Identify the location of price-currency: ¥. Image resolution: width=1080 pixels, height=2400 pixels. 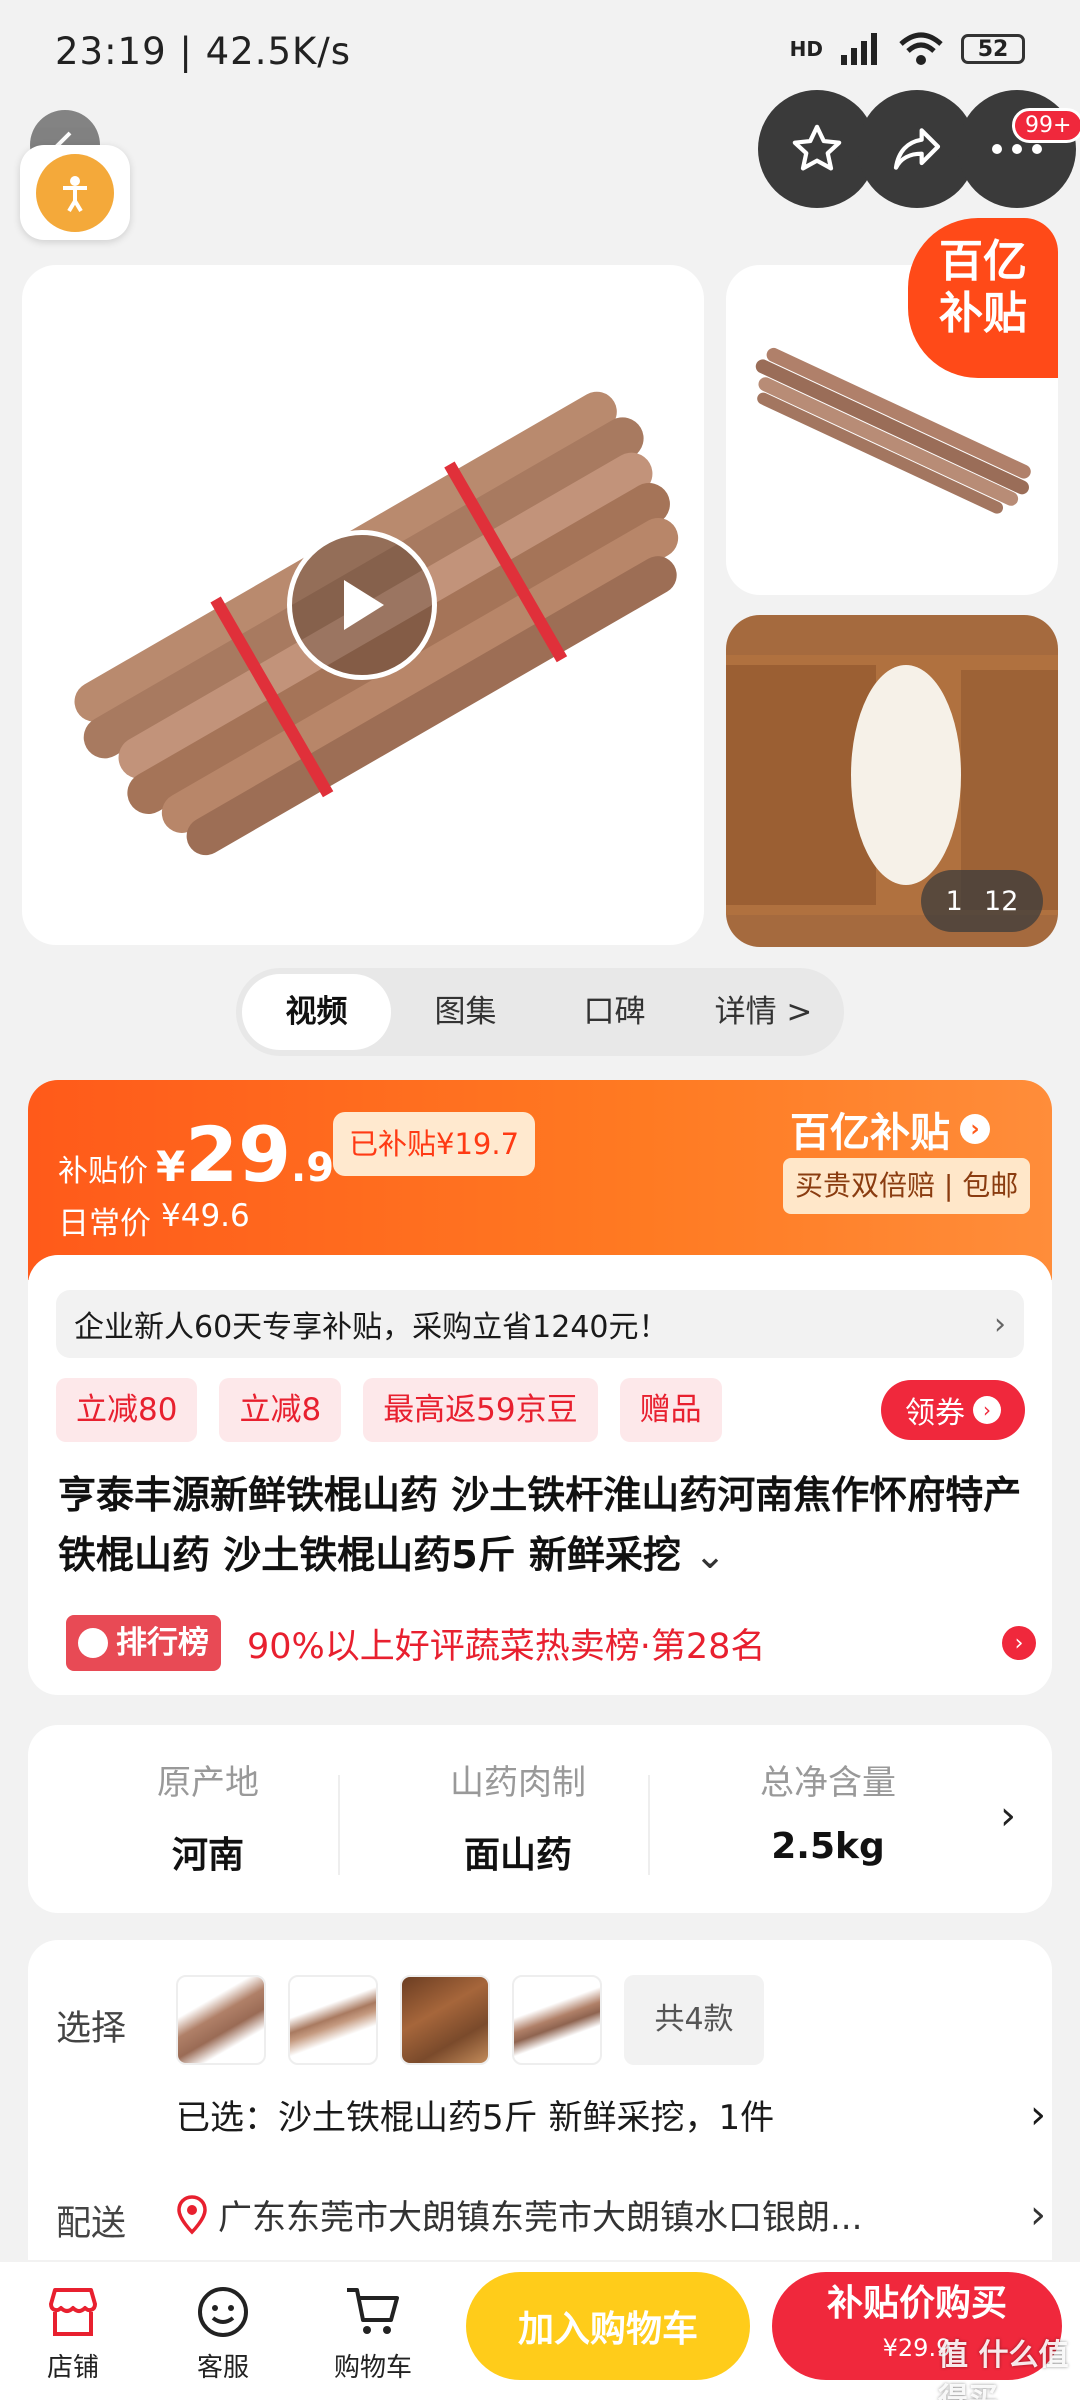
(171, 1166).